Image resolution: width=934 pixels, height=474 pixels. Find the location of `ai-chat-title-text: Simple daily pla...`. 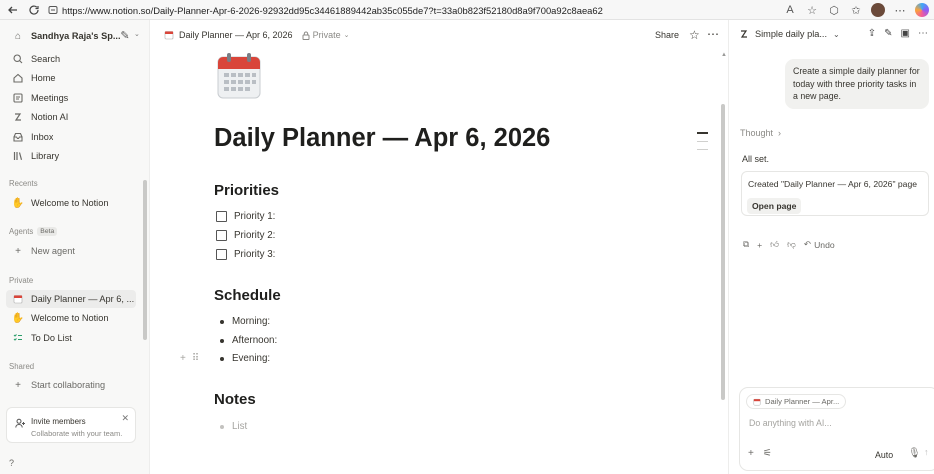

ai-chat-title-text: Simple daily pla... is located at coordinates (791, 34).